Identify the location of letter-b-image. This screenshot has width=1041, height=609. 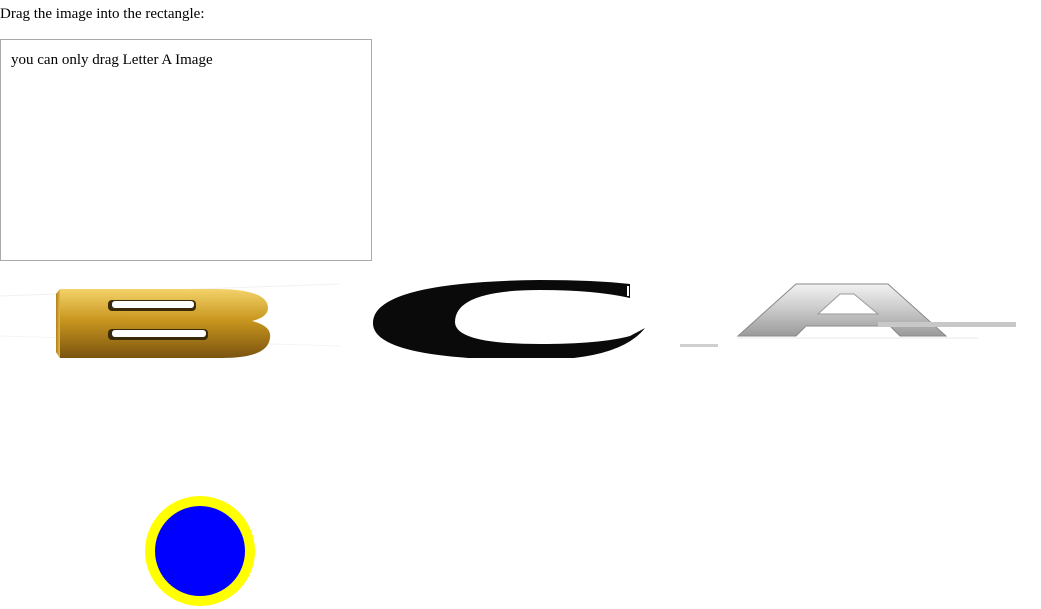
(170, 317).